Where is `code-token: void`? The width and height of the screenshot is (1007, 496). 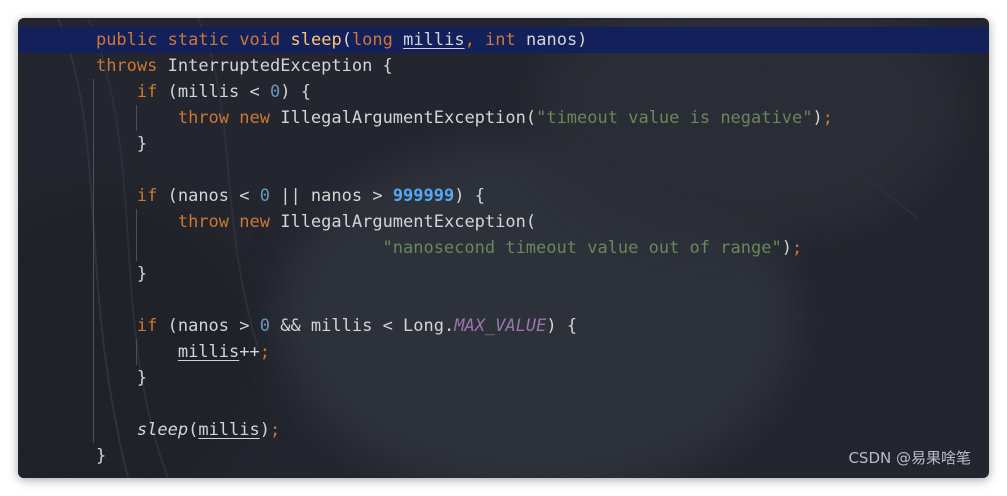
code-token: void is located at coordinates (260, 40).